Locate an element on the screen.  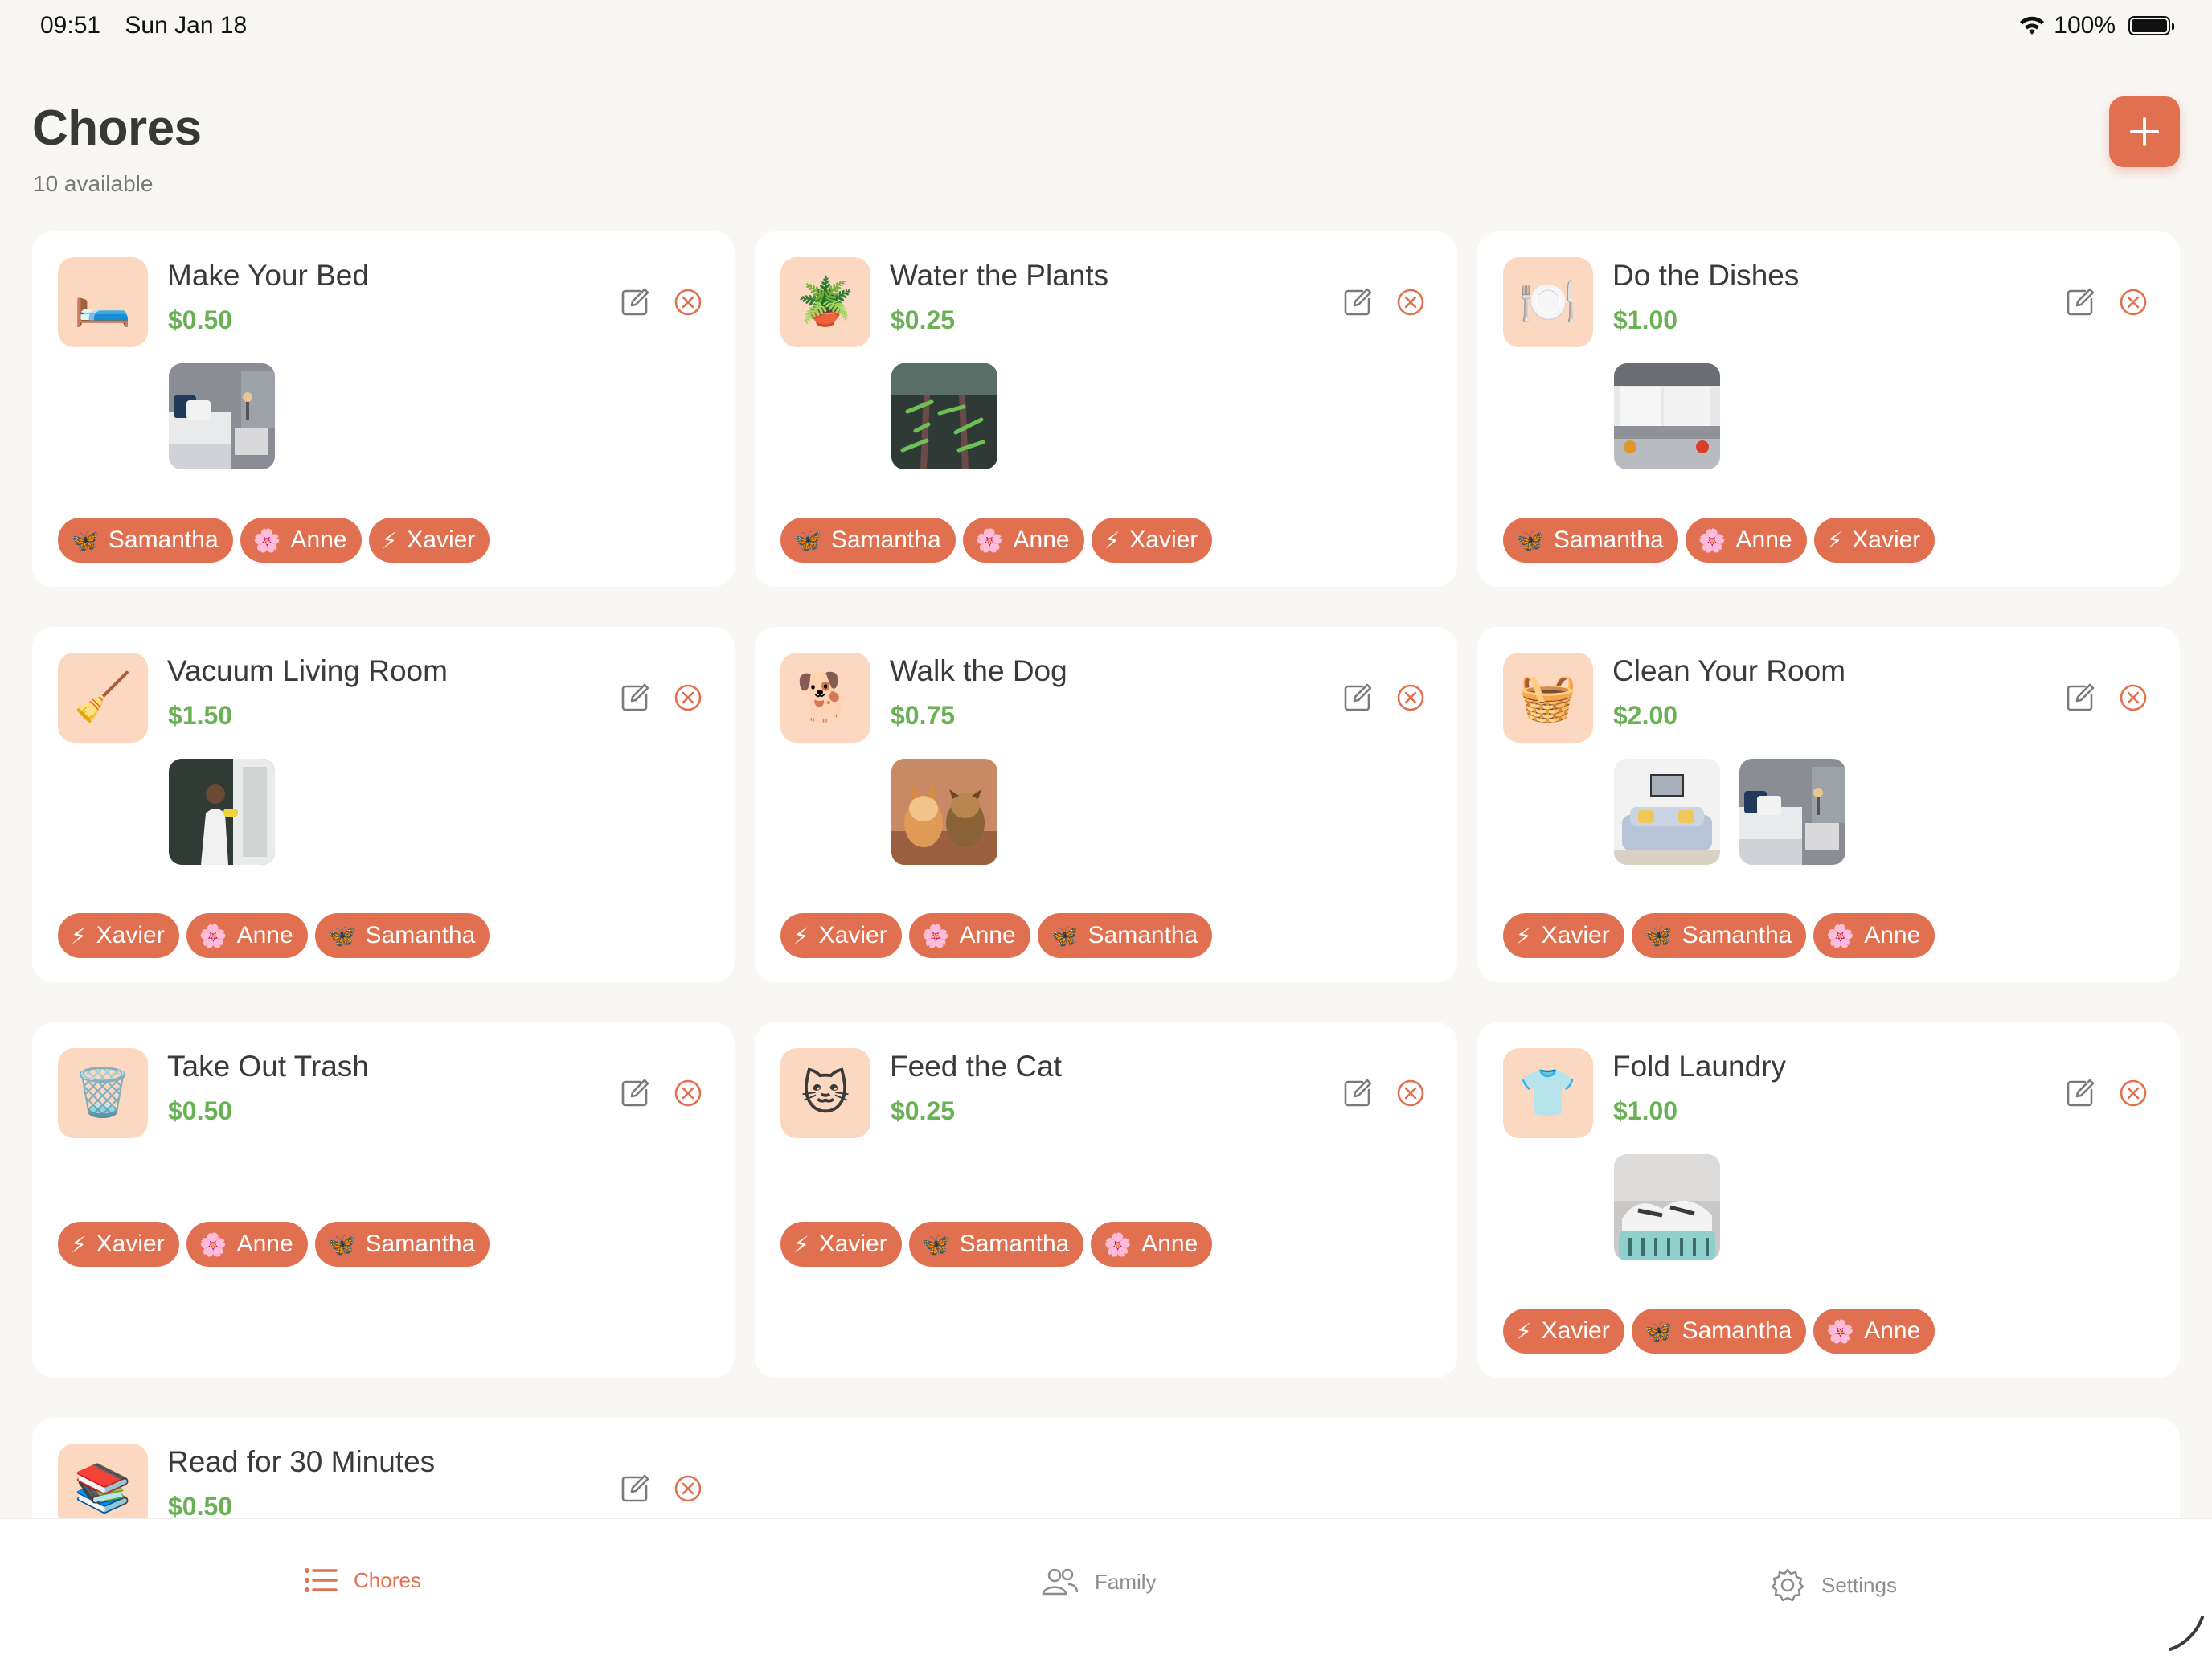
tab-settings: Settings is located at coordinates (1834, 1585).